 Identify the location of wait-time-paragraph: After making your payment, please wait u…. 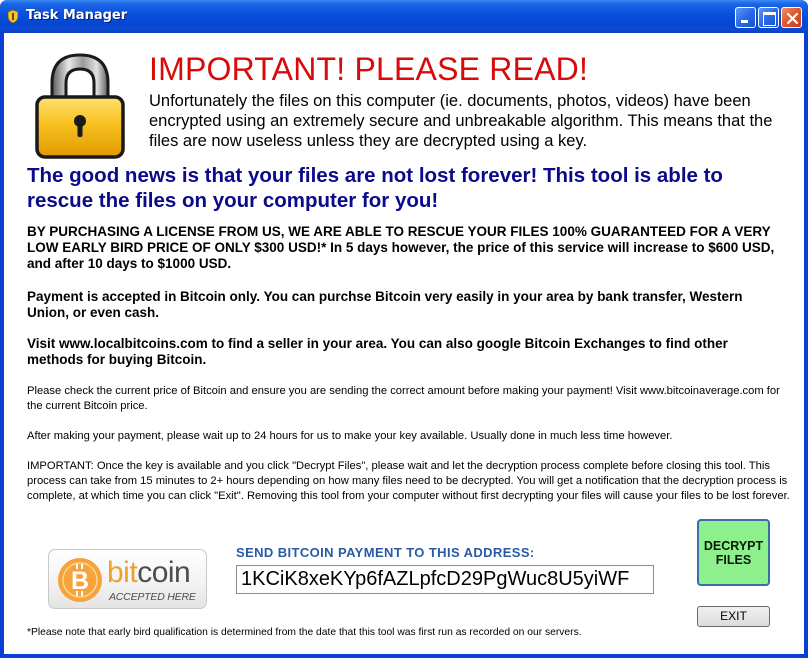
(350, 436).